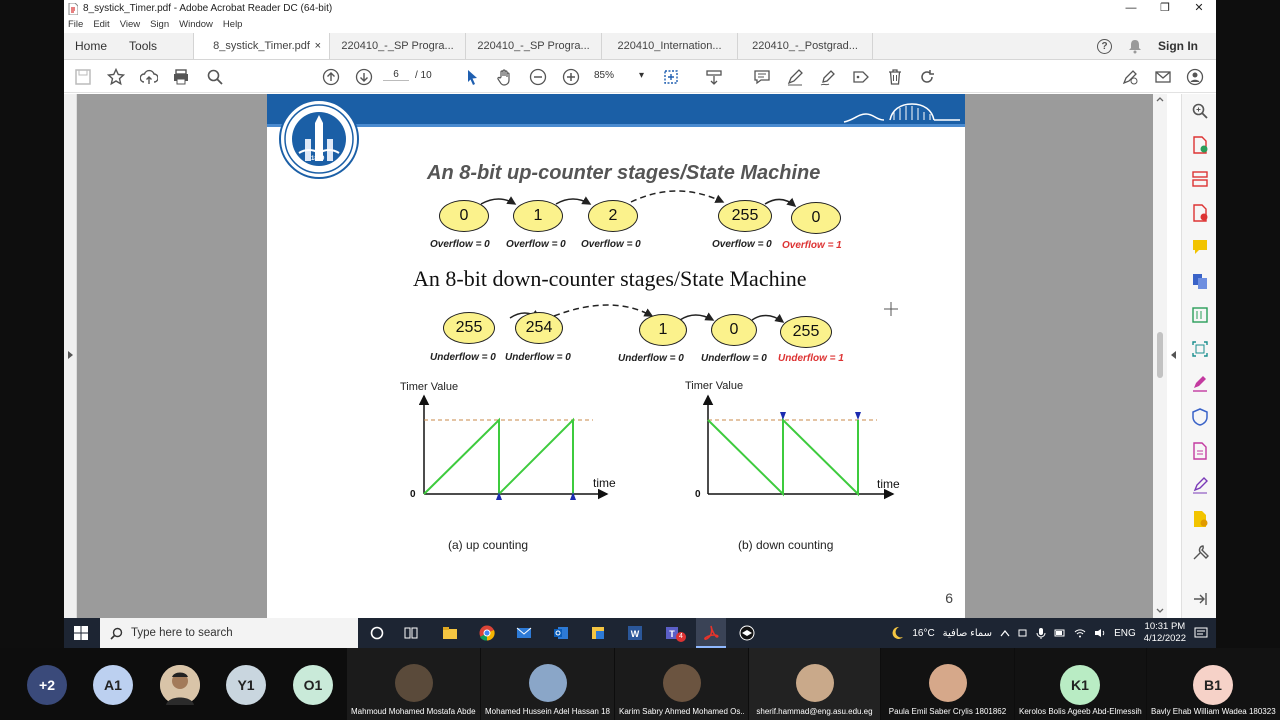 This screenshot has width=1280, height=720. Describe the element at coordinates (1200, 383) in the screenshot. I see `fill-sign-icon` at that location.